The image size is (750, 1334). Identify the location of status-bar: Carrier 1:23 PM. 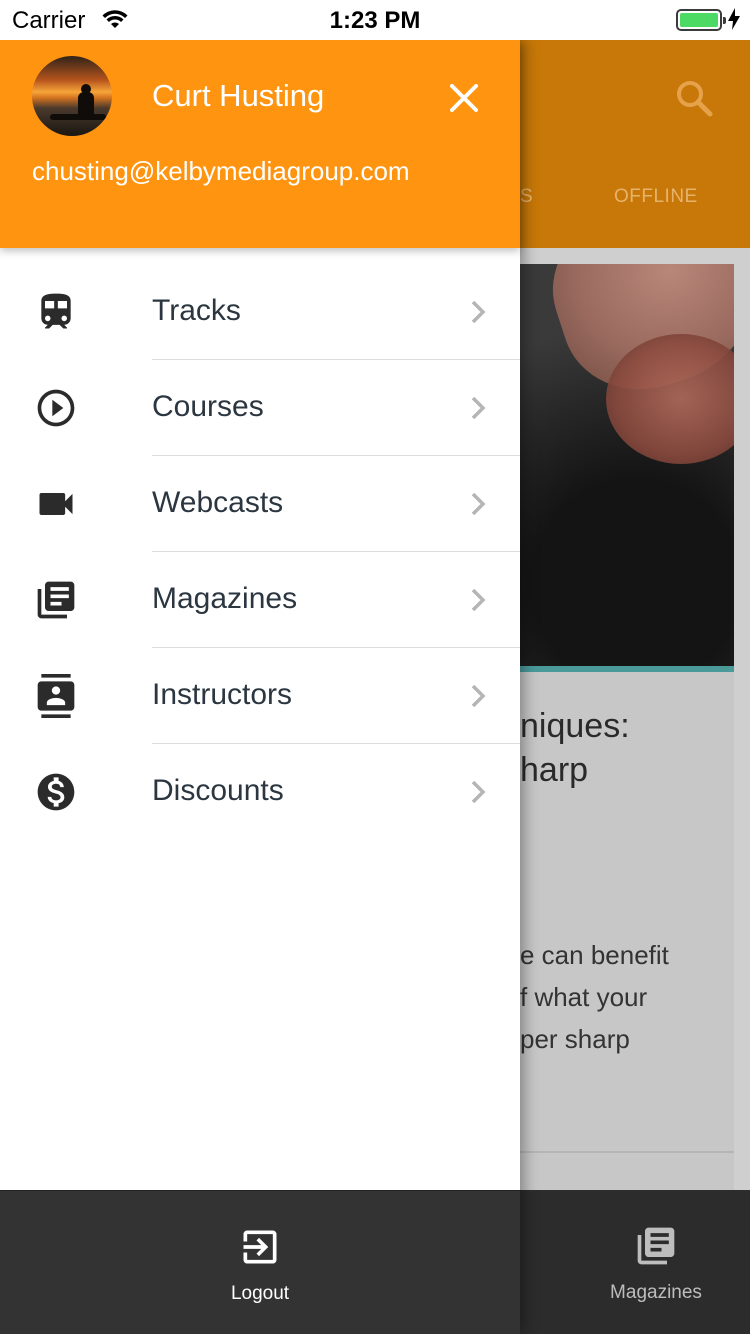
(375, 20).